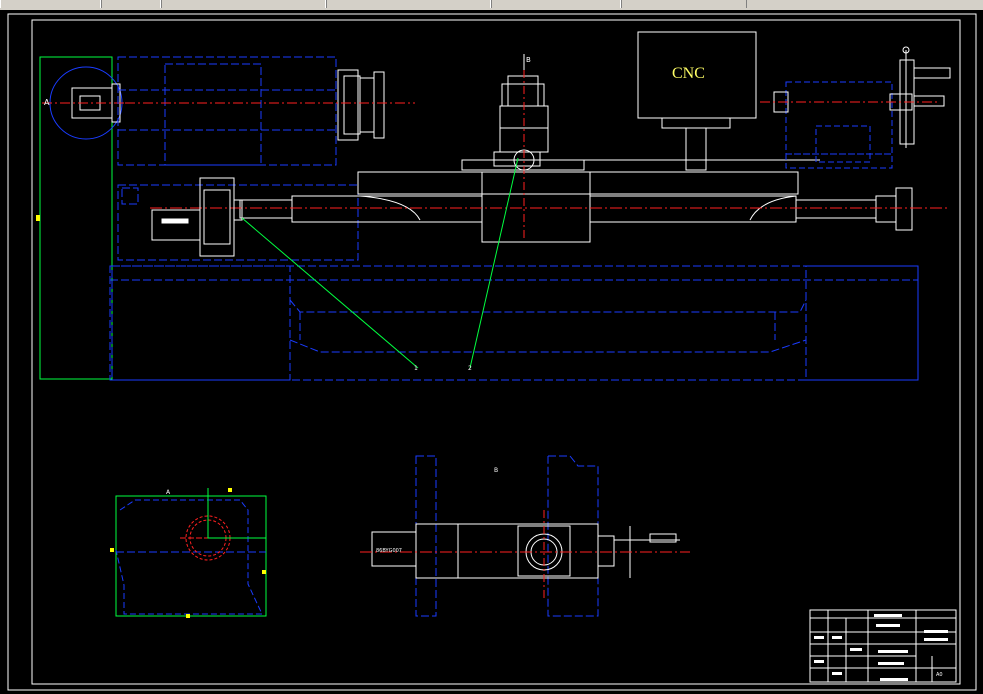  Describe the element at coordinates (523, 165) in the screenshot. I see `cross-slide` at that location.